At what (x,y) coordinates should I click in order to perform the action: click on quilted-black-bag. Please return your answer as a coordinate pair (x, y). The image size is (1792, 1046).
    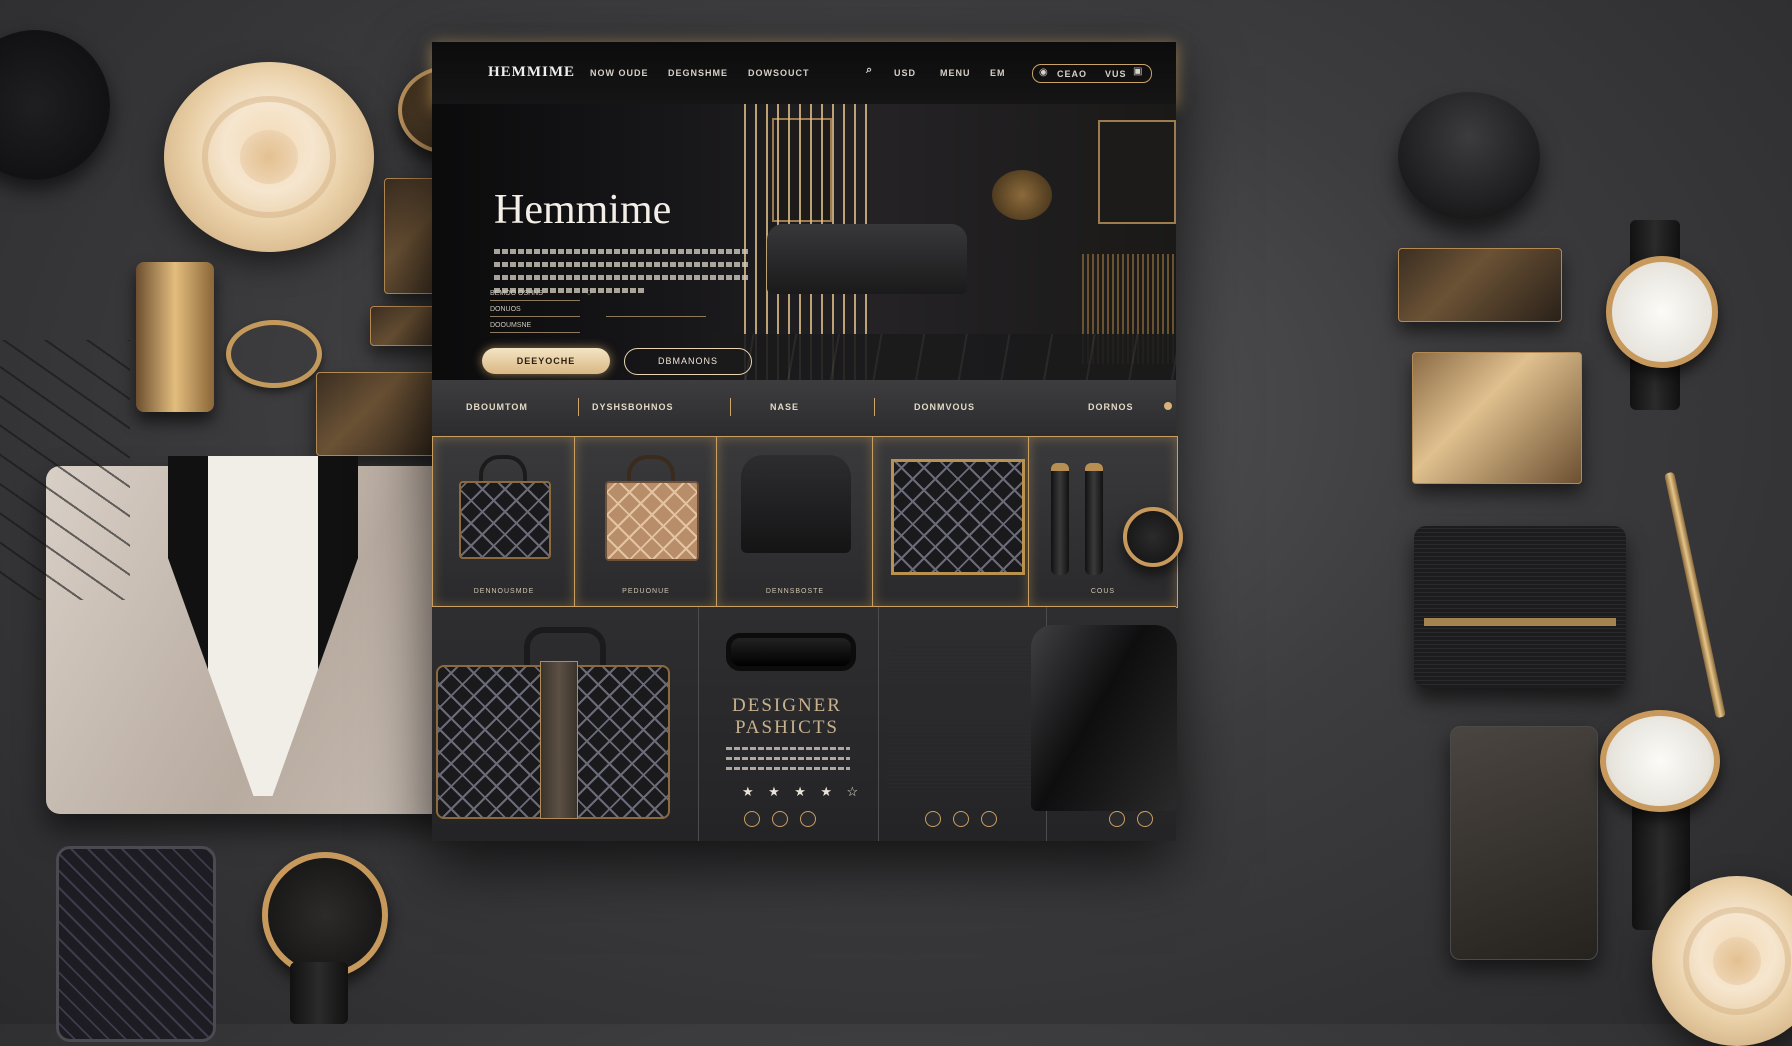
    Looking at the image, I should click on (505, 520).